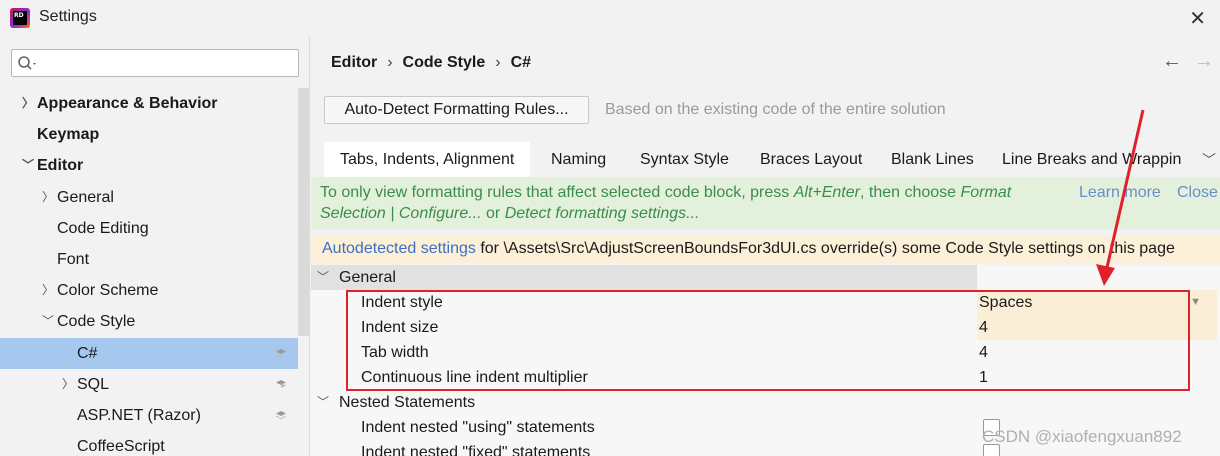 This screenshot has width=1220, height=456. Describe the element at coordinates (167, 63) in the screenshot. I see `search-input` at that location.